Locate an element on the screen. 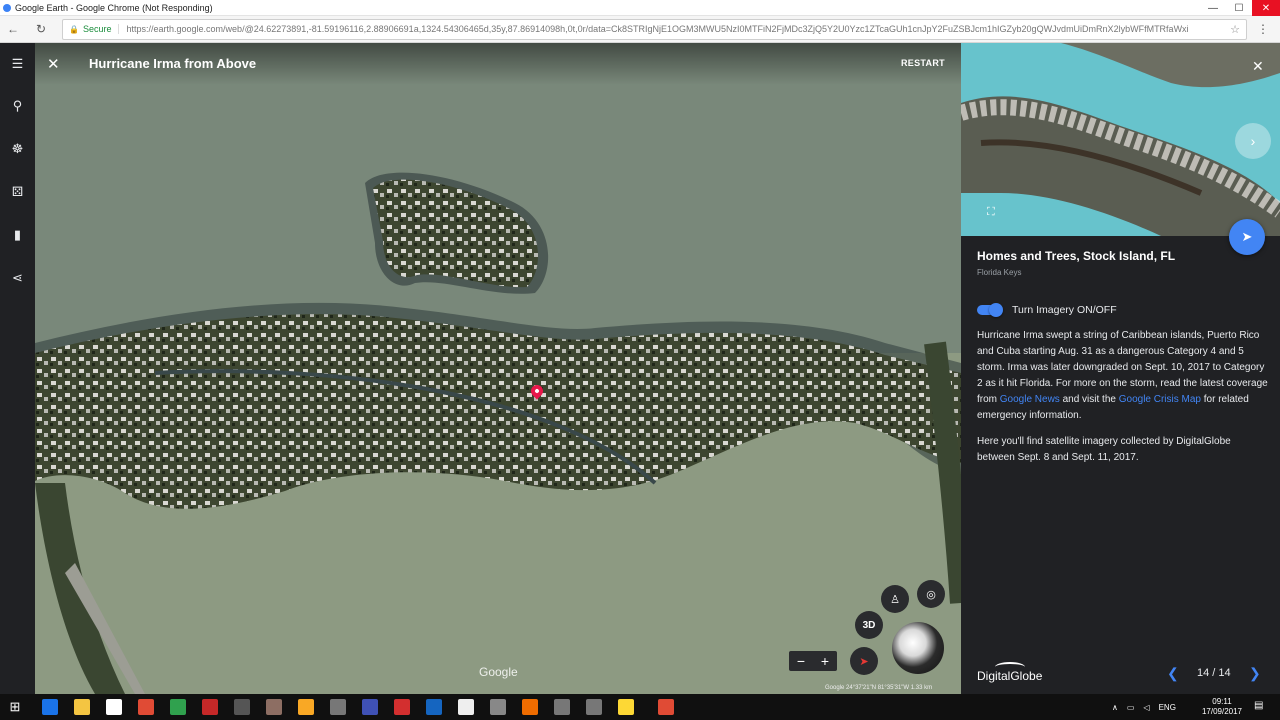  secure-label: Secure is located at coordinates (101, 29).